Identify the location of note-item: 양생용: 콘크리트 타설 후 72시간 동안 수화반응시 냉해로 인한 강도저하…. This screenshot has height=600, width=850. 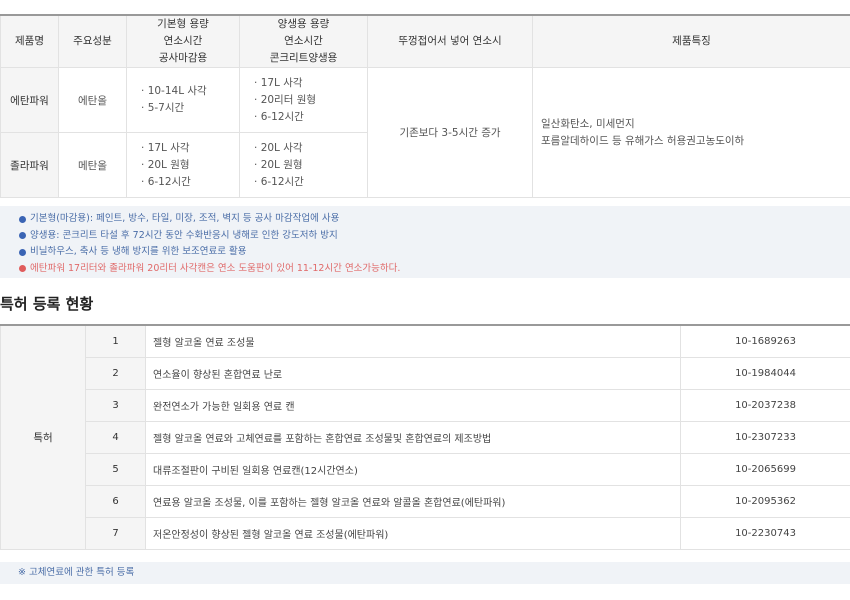
(434, 236).